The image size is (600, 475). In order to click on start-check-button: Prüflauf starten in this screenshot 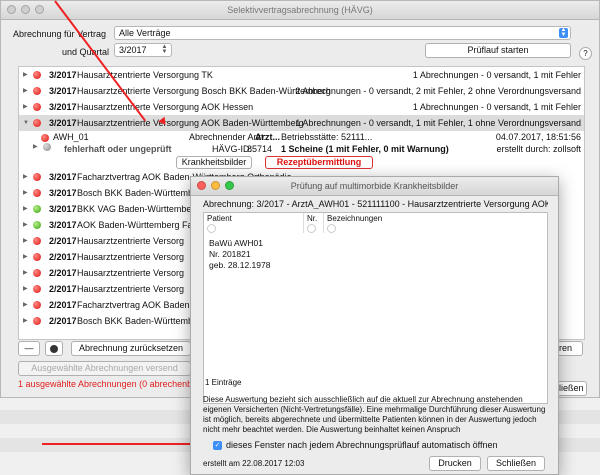, I will do `click(498, 50)`.